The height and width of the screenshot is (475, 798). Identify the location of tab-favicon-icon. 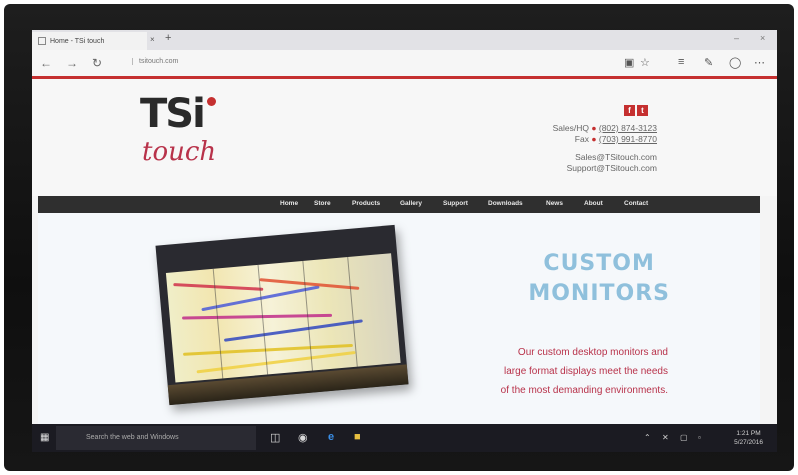
(42, 41).